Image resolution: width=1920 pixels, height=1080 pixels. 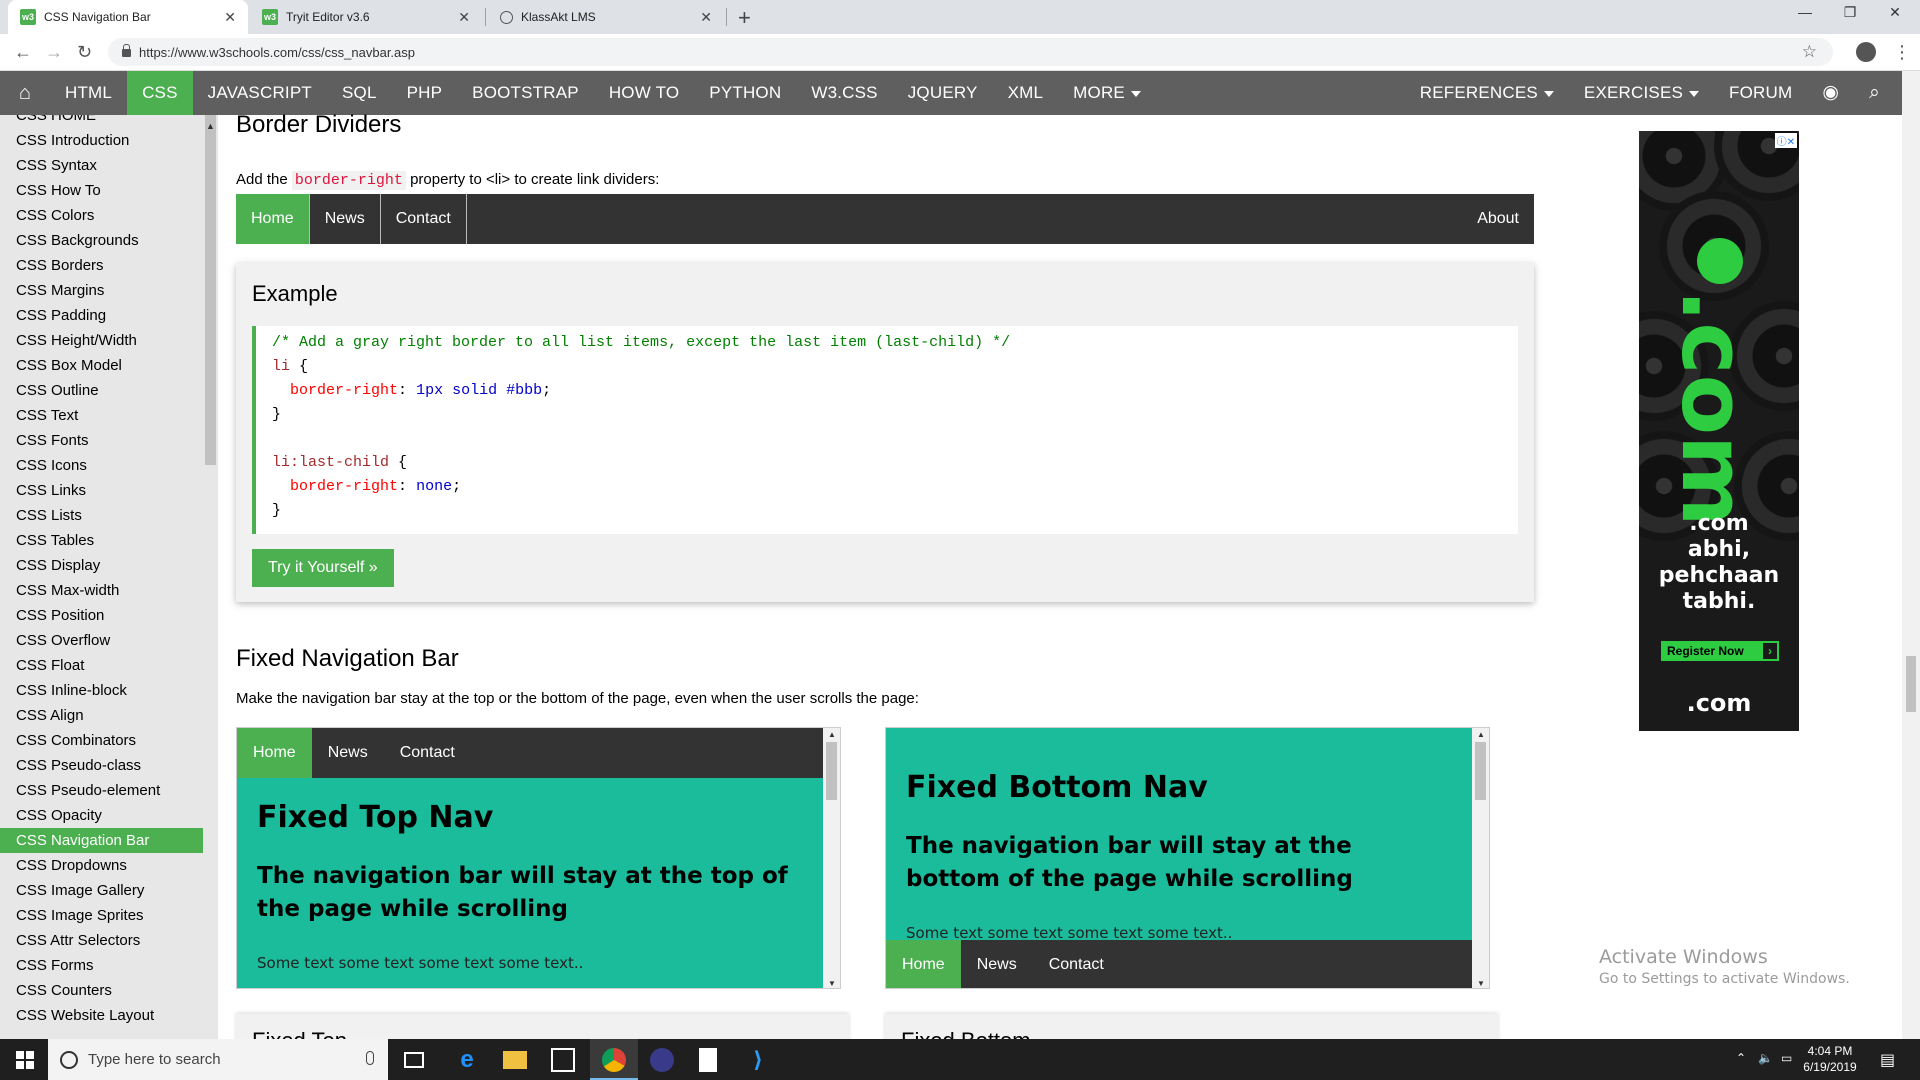 I want to click on sidebar-item: CSS Image Sprites, so click(x=109, y=915).